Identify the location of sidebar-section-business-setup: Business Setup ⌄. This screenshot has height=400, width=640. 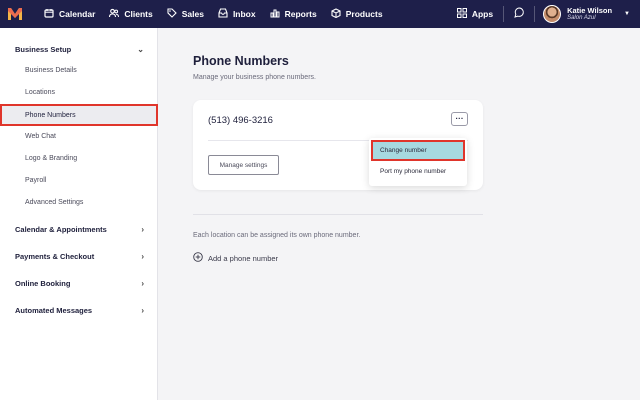
(79, 49).